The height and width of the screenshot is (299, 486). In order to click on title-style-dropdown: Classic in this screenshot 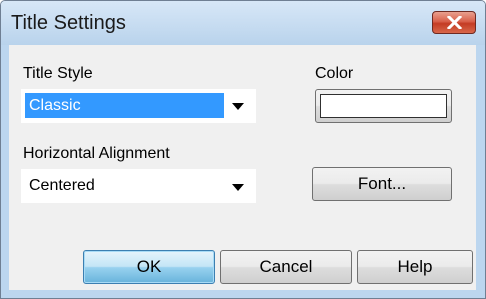, I will do `click(138, 106)`.